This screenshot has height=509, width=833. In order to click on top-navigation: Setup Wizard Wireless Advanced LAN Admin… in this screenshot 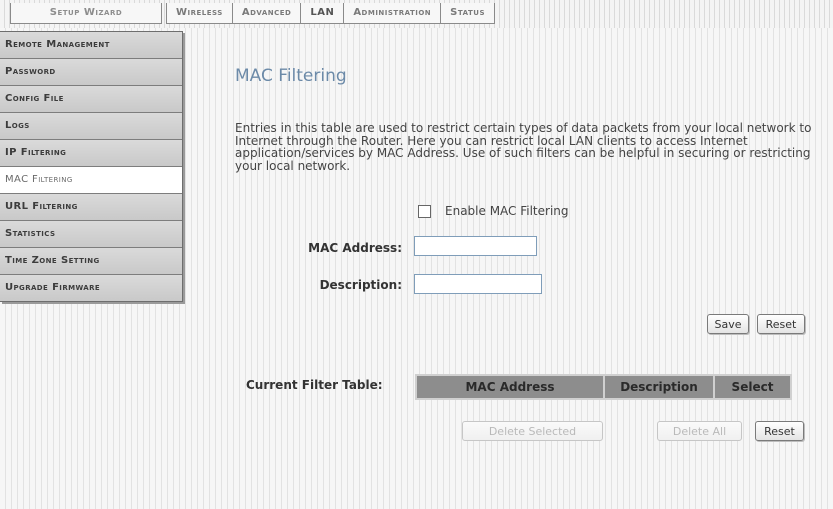, I will do `click(416, 14)`.